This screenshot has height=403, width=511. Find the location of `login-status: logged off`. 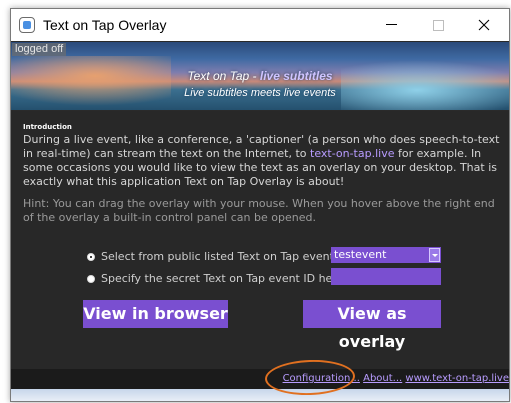

login-status: logged off is located at coordinates (39, 49).